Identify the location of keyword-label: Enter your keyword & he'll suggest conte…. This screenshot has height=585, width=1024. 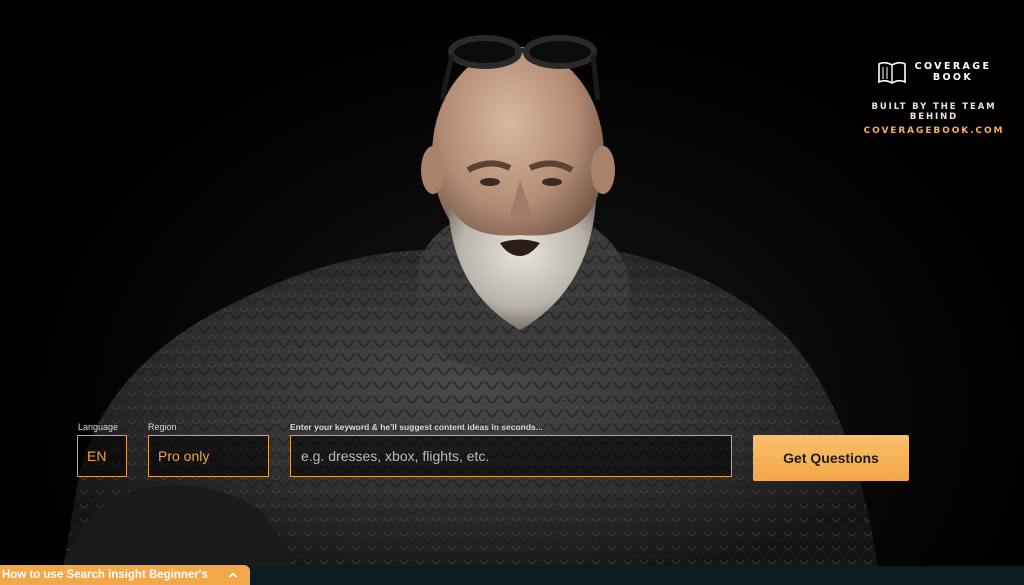
(416, 427).